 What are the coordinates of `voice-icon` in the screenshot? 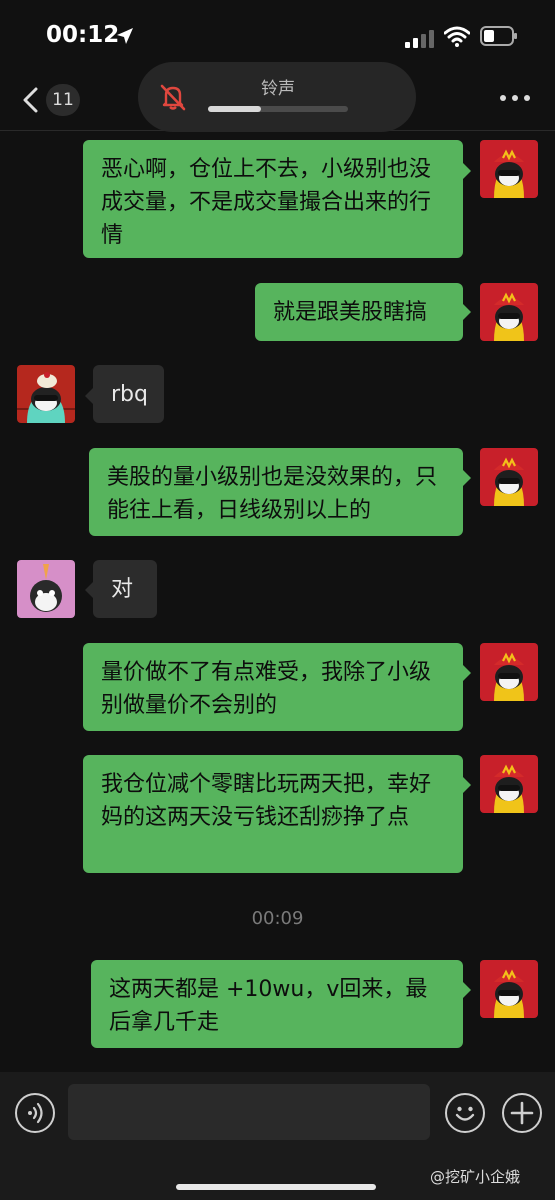 It's located at (35, 1113).